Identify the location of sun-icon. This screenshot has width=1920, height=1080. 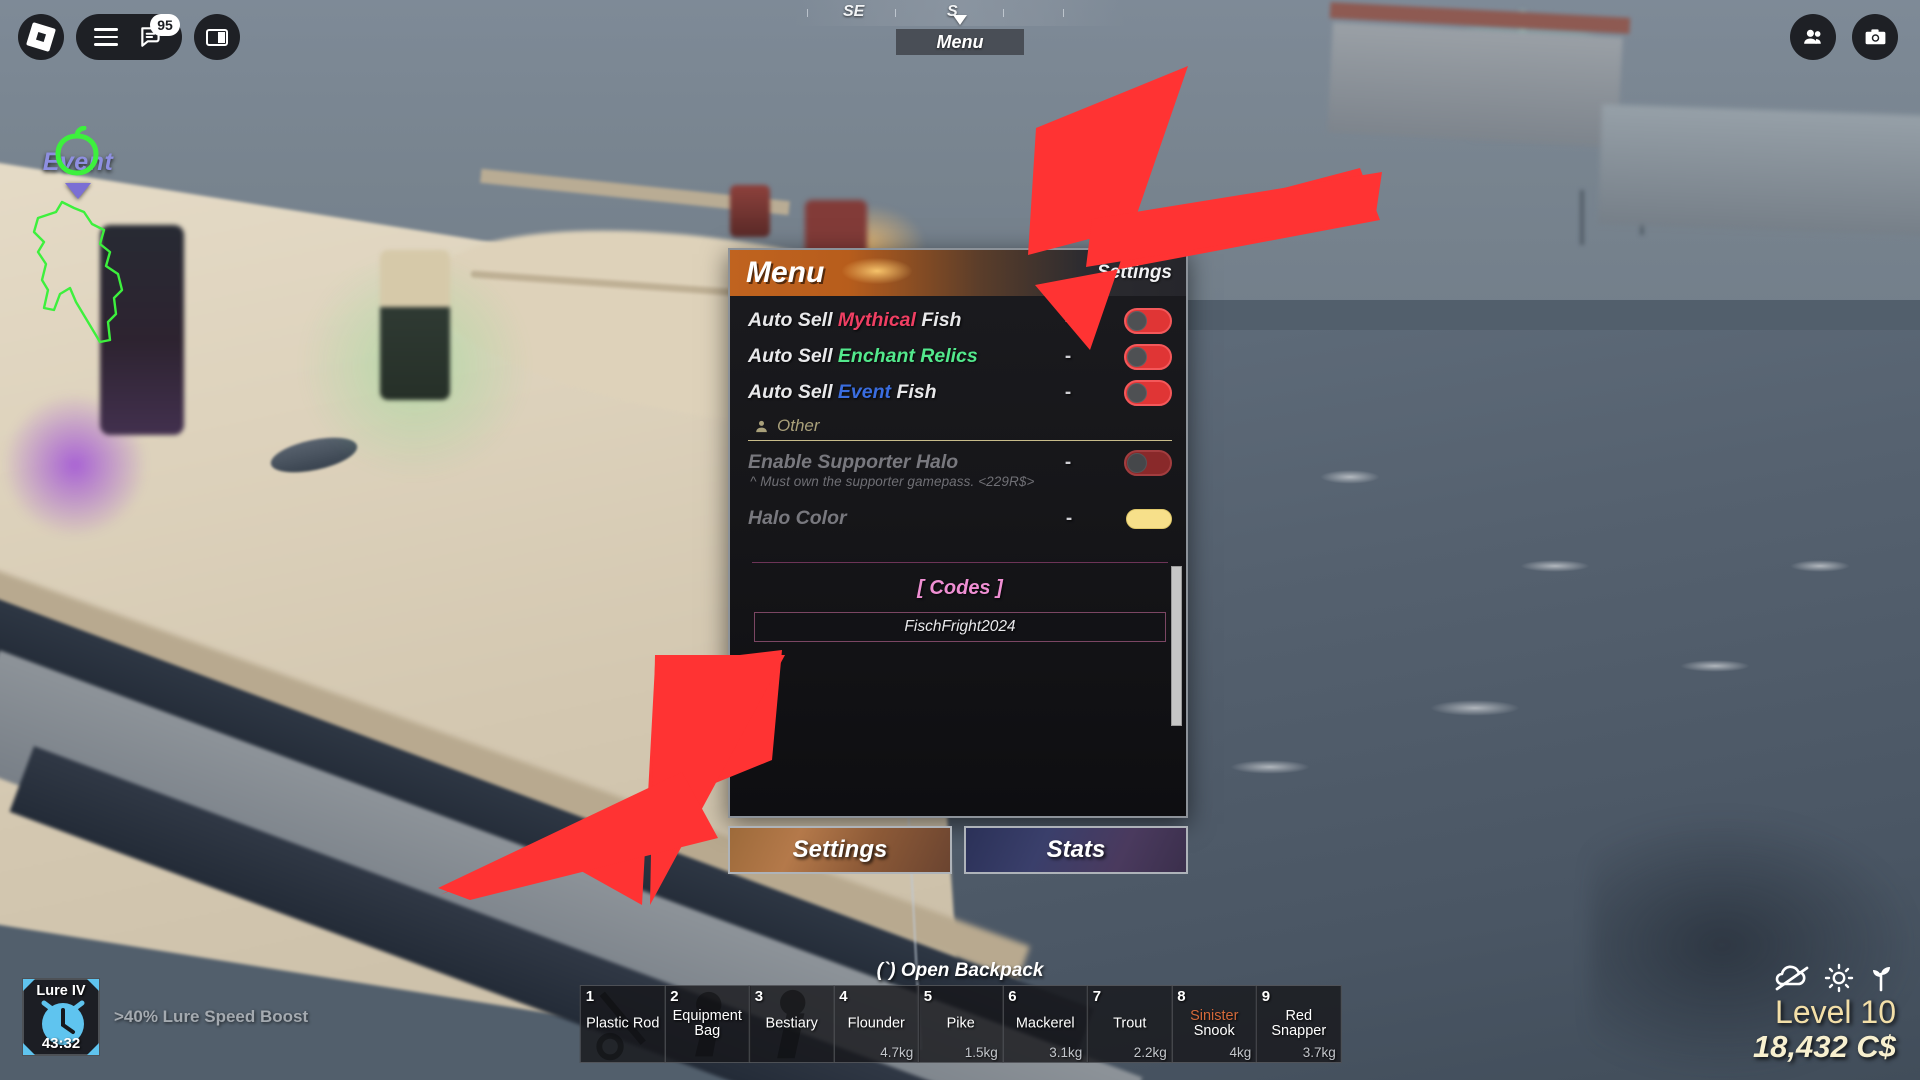
(1839, 977).